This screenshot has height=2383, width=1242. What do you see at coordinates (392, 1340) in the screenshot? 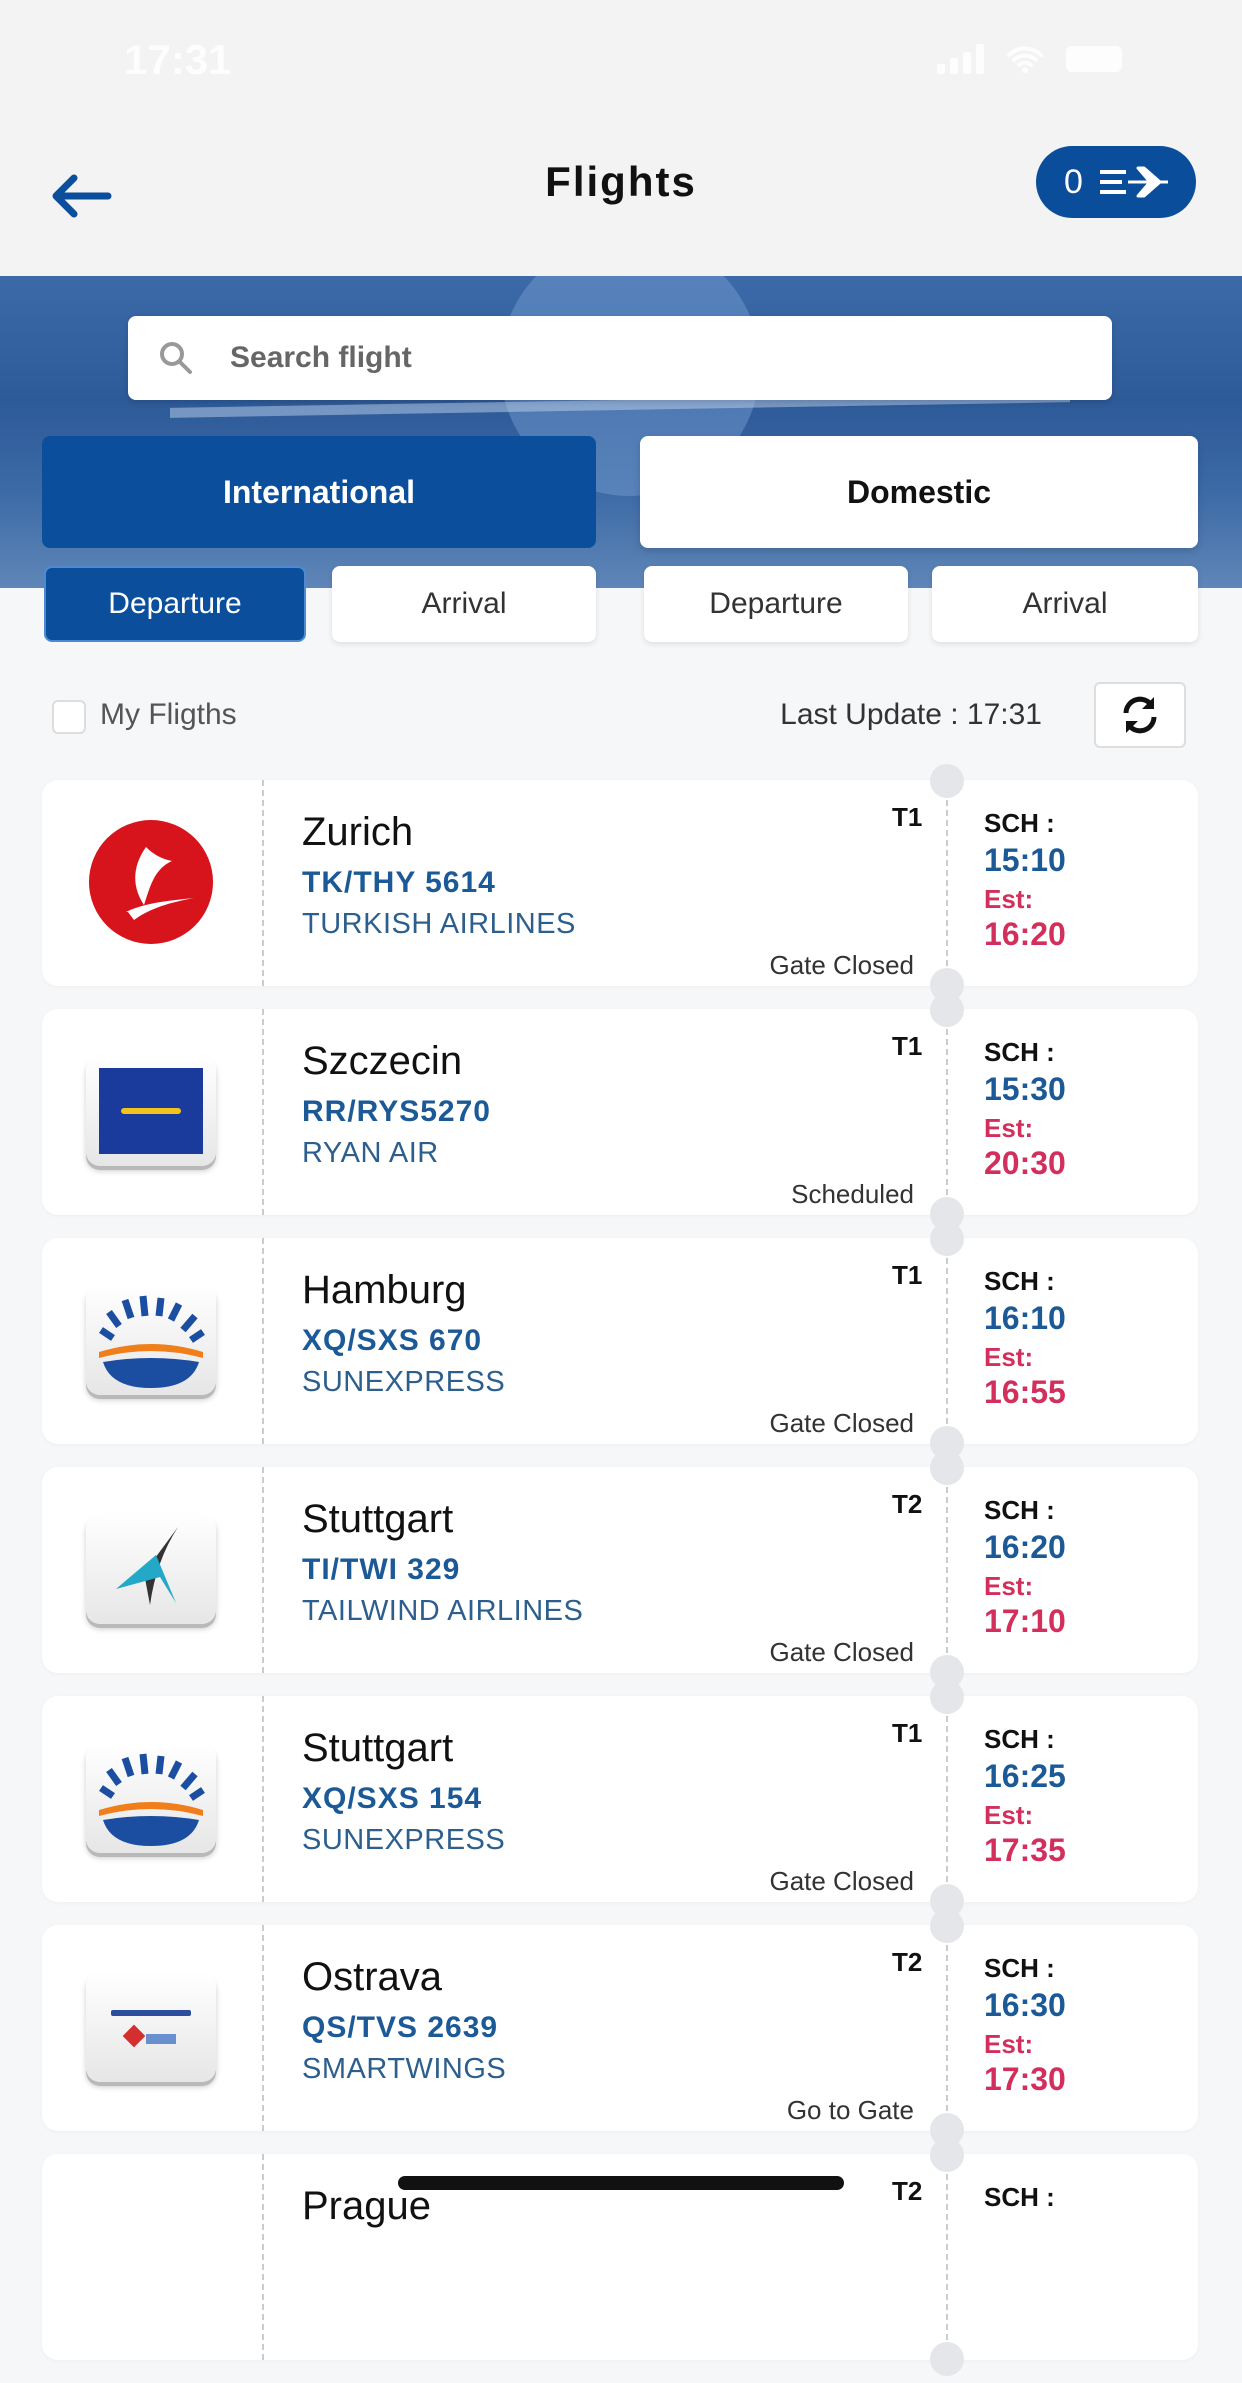
I see `flight-code: XQ/SXS 670` at bounding box center [392, 1340].